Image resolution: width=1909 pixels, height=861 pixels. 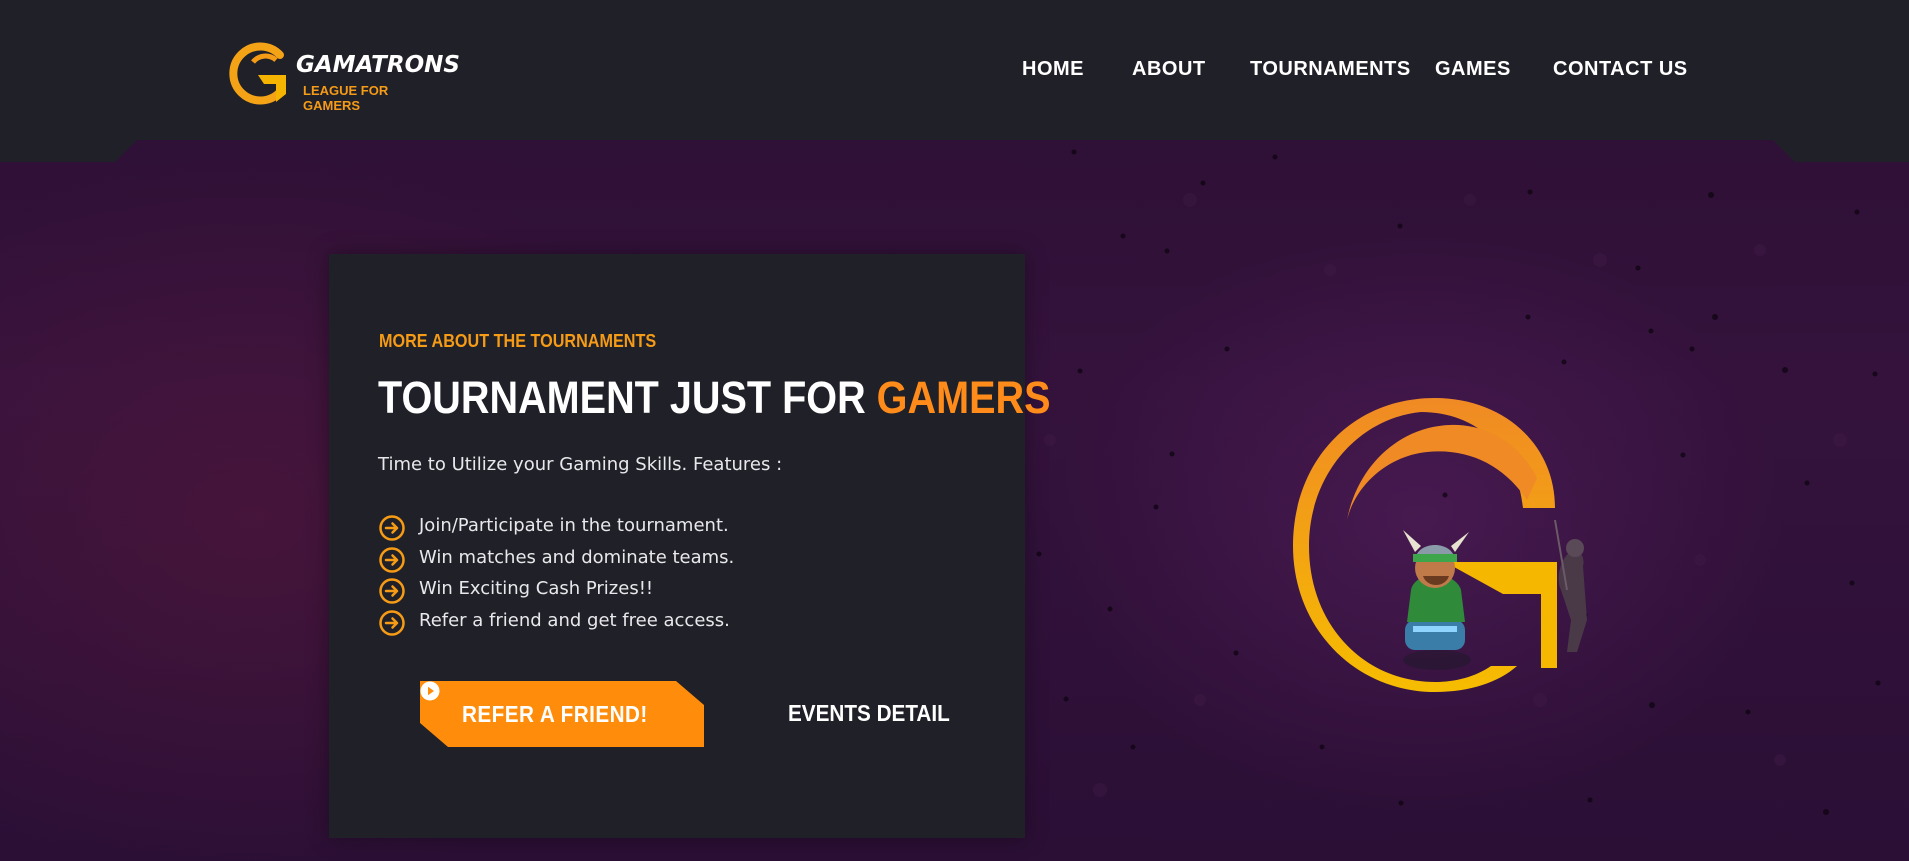 I want to click on events-detail-button: EVENTS DETAIL, so click(x=869, y=713).